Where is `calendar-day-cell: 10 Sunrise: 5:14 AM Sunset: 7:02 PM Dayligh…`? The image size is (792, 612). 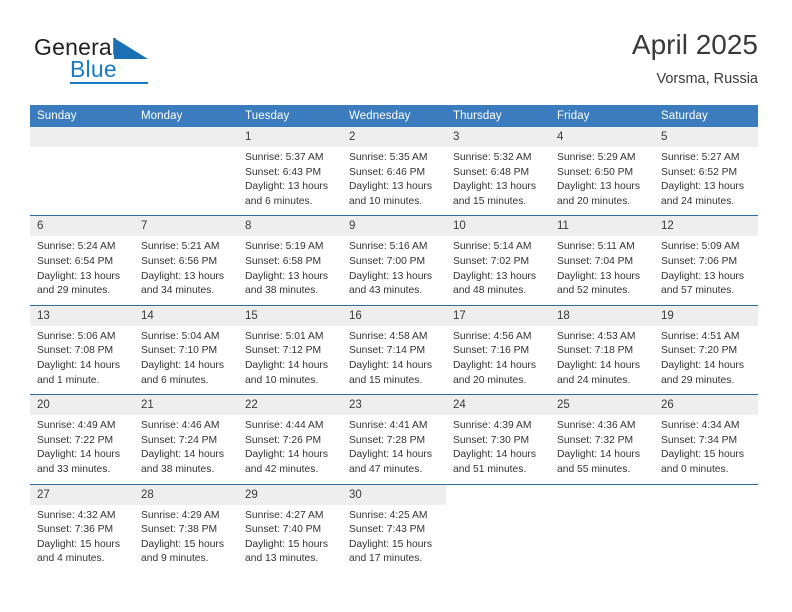
calendar-day-cell: 10 Sunrise: 5:14 AM Sunset: 7:02 PM Dayligh… is located at coordinates (498, 260).